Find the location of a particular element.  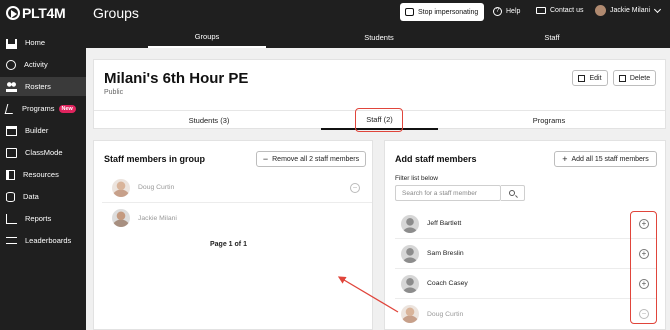

users-icon is located at coordinates (11, 86).